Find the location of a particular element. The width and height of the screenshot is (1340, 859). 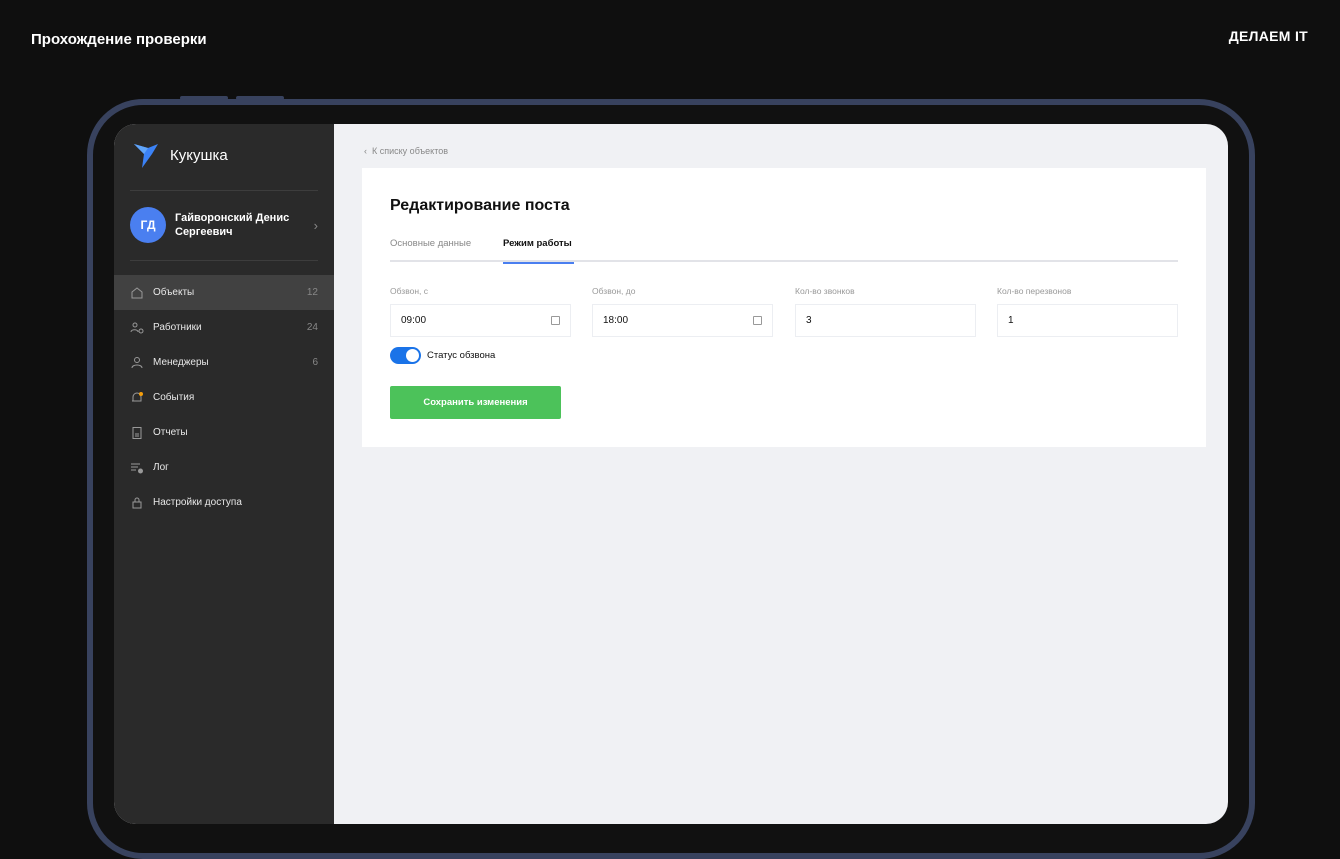

tab-basic-data: Основные данные is located at coordinates (430, 250).